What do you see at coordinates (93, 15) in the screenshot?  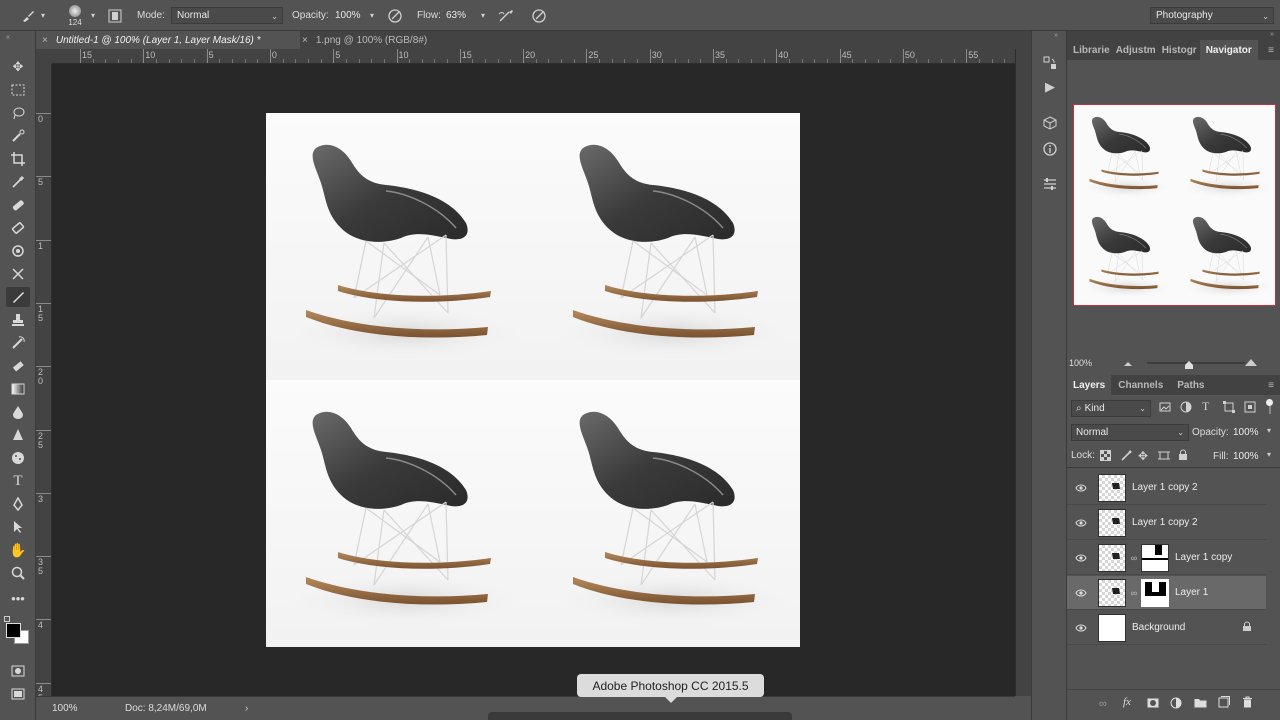 I see `brush-picker-chevron-icon: ▾` at bounding box center [93, 15].